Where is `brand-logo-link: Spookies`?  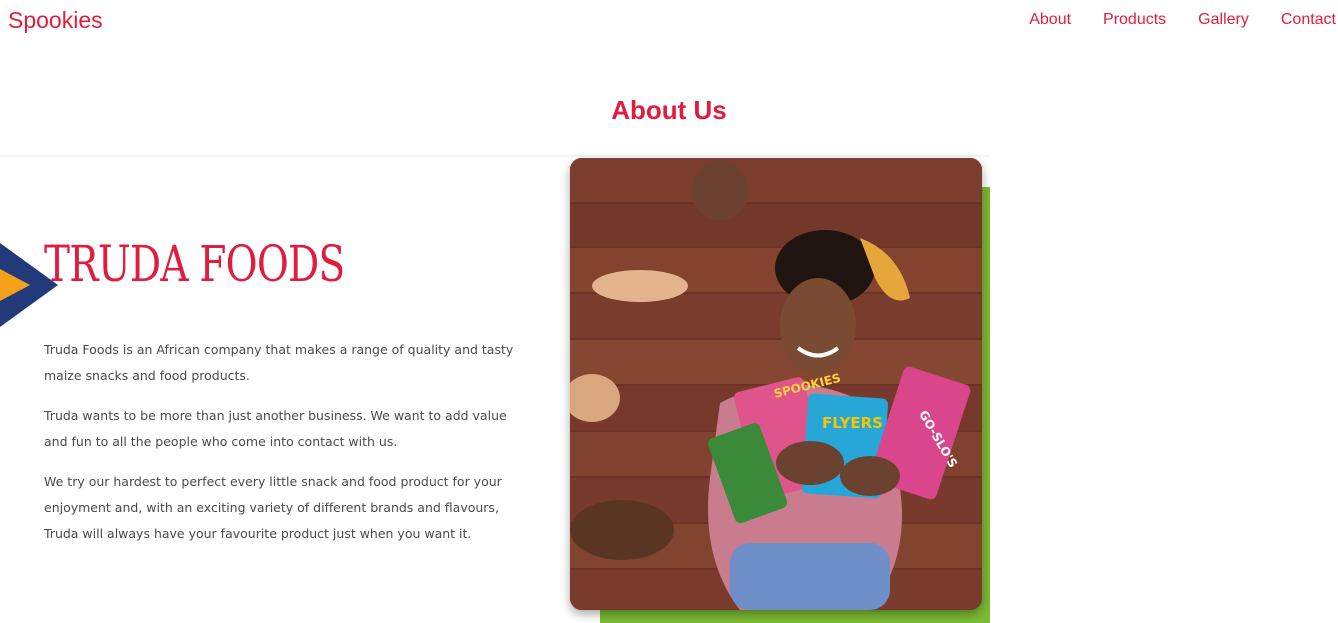 brand-logo-link: Spookies is located at coordinates (55, 20).